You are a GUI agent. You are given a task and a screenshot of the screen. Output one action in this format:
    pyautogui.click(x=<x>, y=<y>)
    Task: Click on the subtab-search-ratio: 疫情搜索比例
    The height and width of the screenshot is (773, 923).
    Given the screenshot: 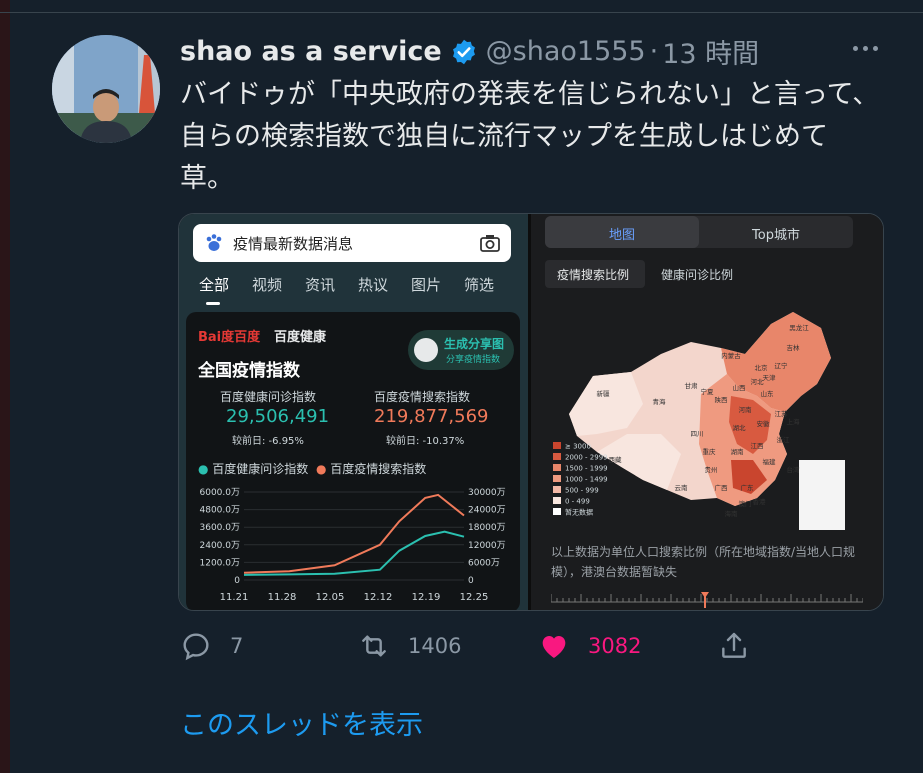 What is the action you would take?
    pyautogui.click(x=593, y=275)
    